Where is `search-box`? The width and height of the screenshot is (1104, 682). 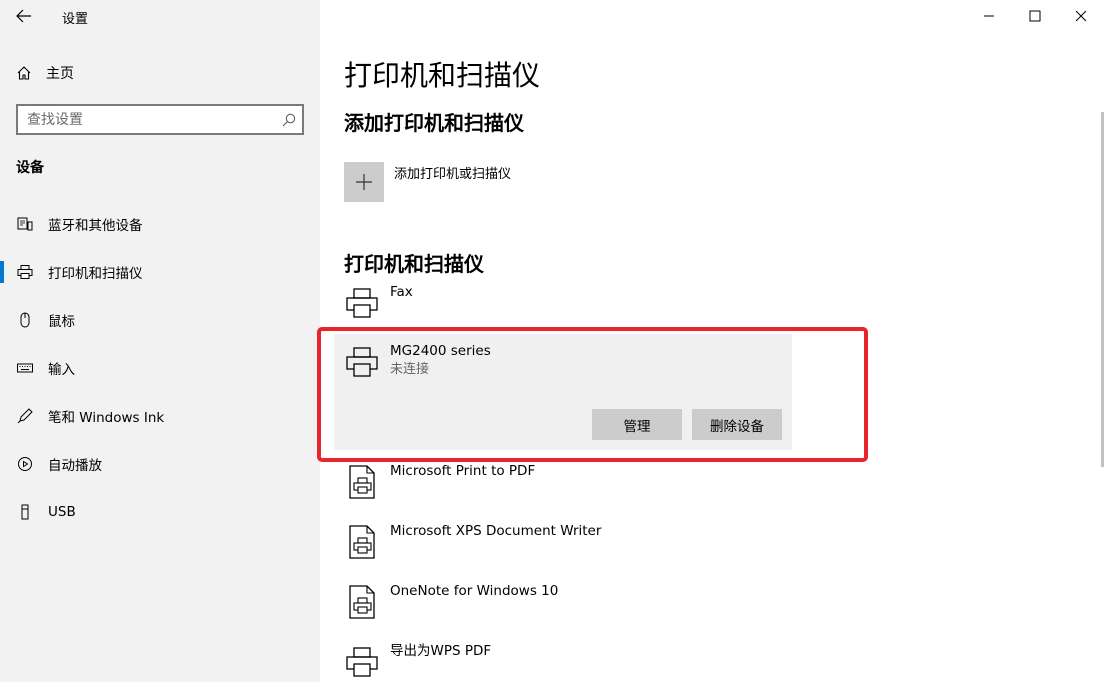 search-box is located at coordinates (160, 119).